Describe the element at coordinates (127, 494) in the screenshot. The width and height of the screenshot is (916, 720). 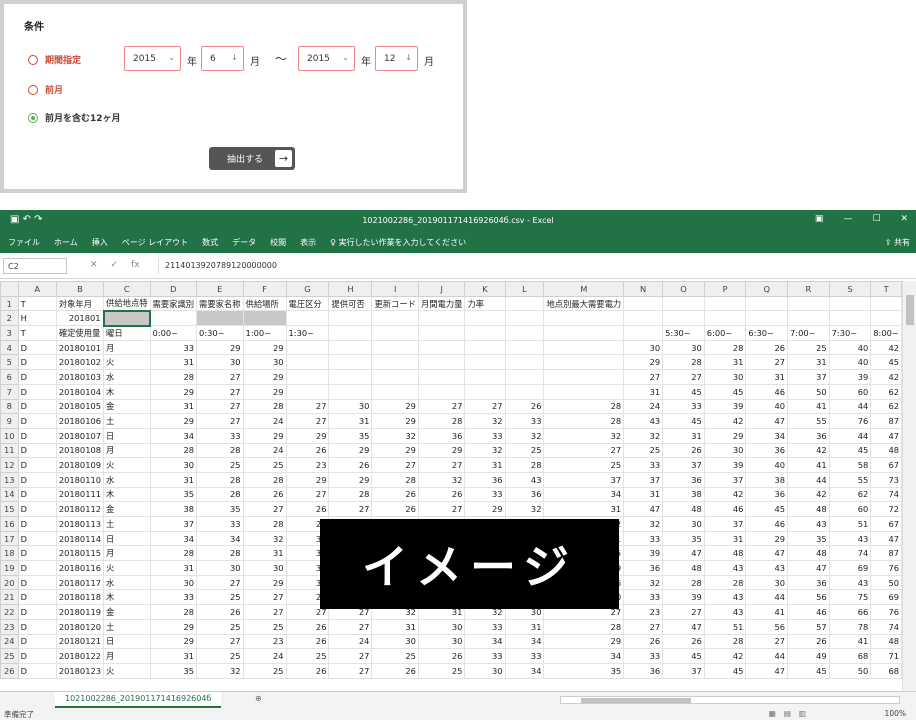
I see `cell: 木` at that location.